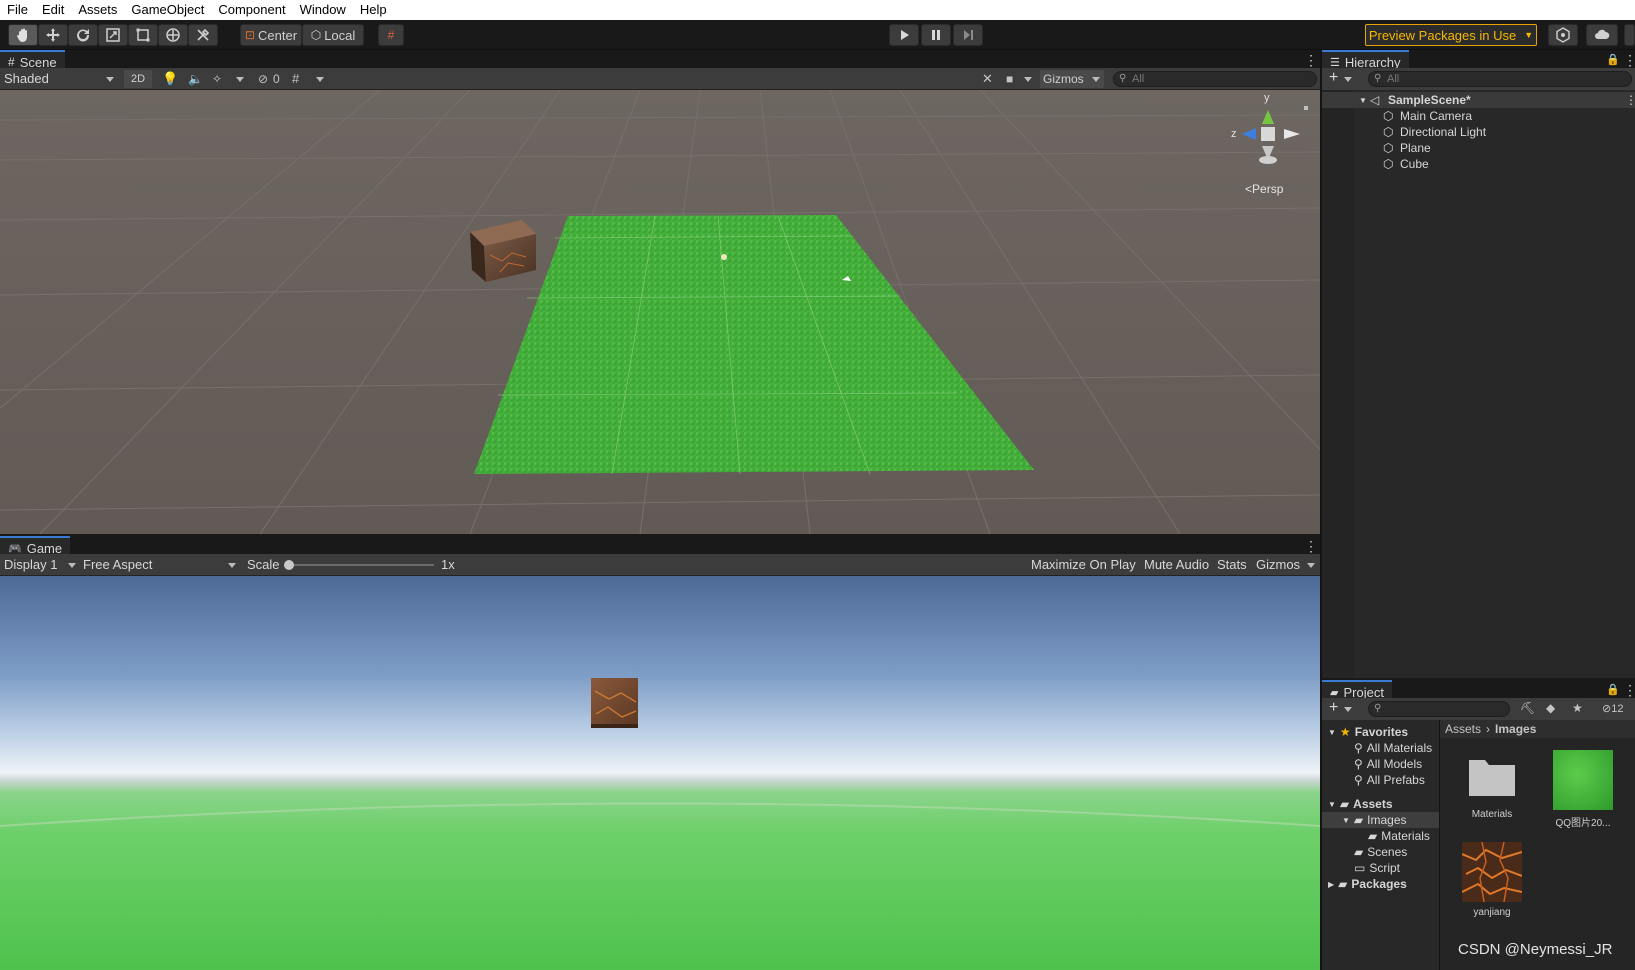 The image size is (1635, 970). I want to click on search-by-type-icon: ⛏, so click(1527, 708).